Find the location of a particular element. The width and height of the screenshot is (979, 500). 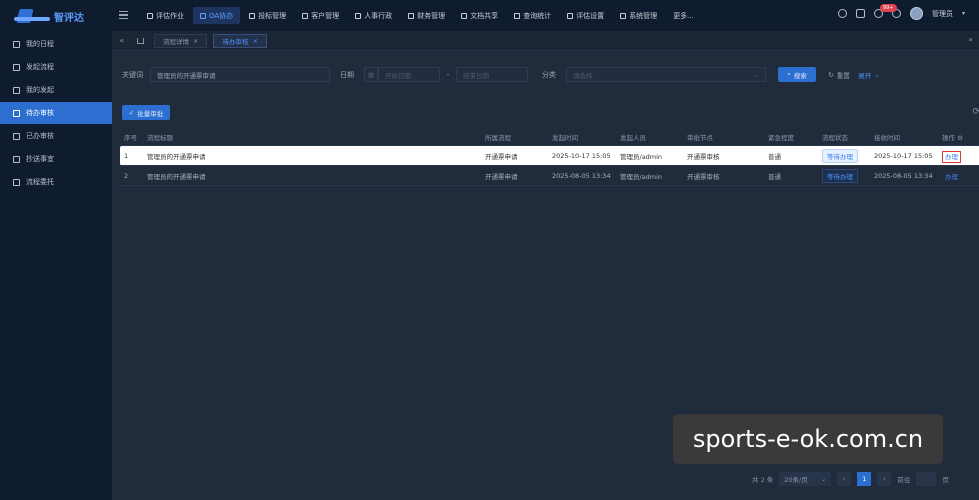

calendar-icon is located at coordinates (16, 44).